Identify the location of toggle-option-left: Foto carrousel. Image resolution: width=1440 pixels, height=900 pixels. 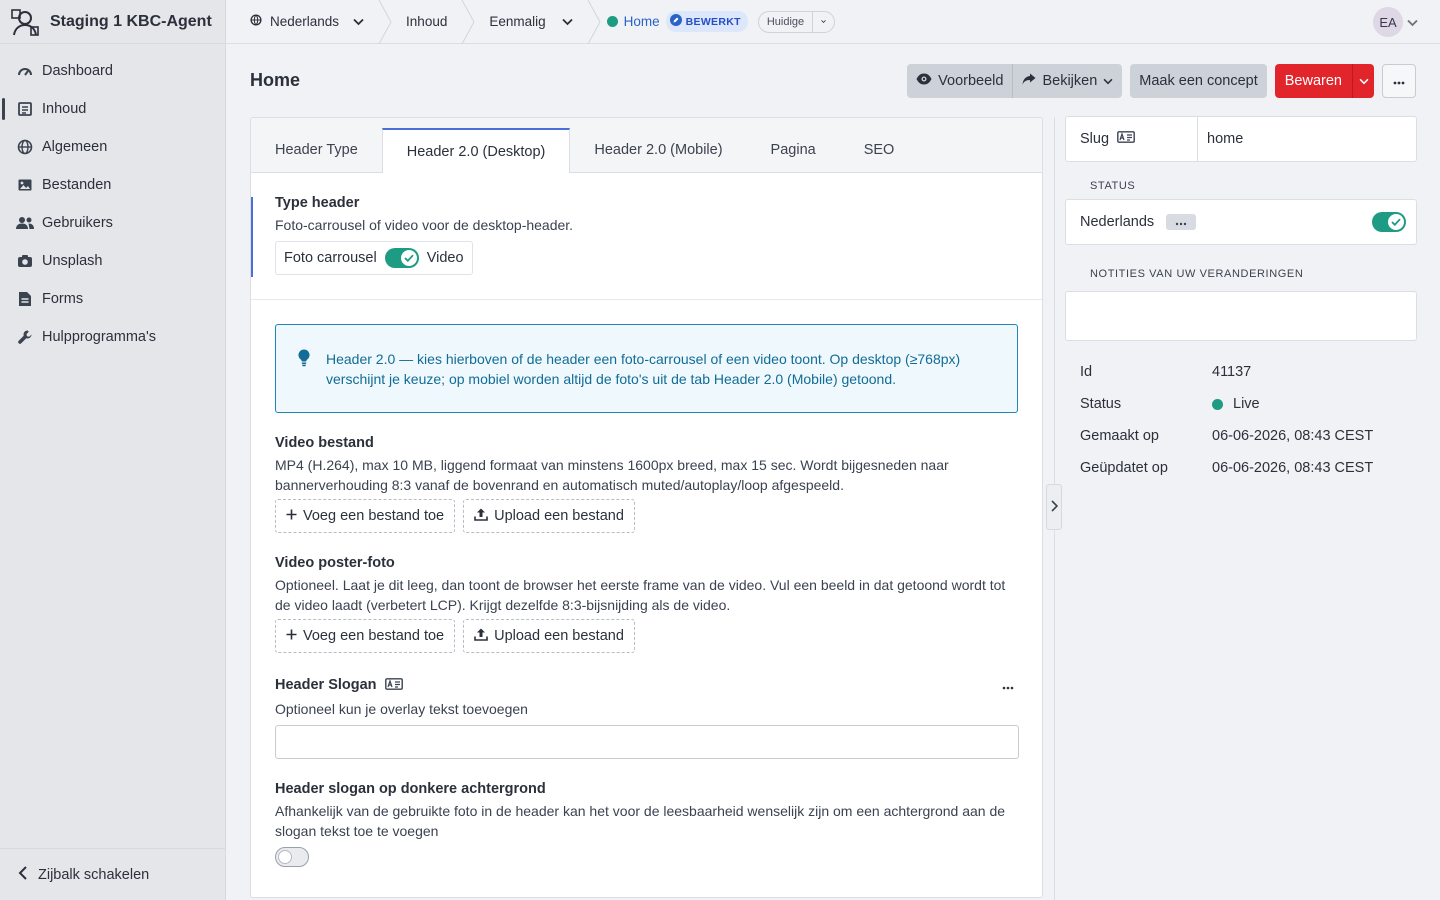
(330, 258).